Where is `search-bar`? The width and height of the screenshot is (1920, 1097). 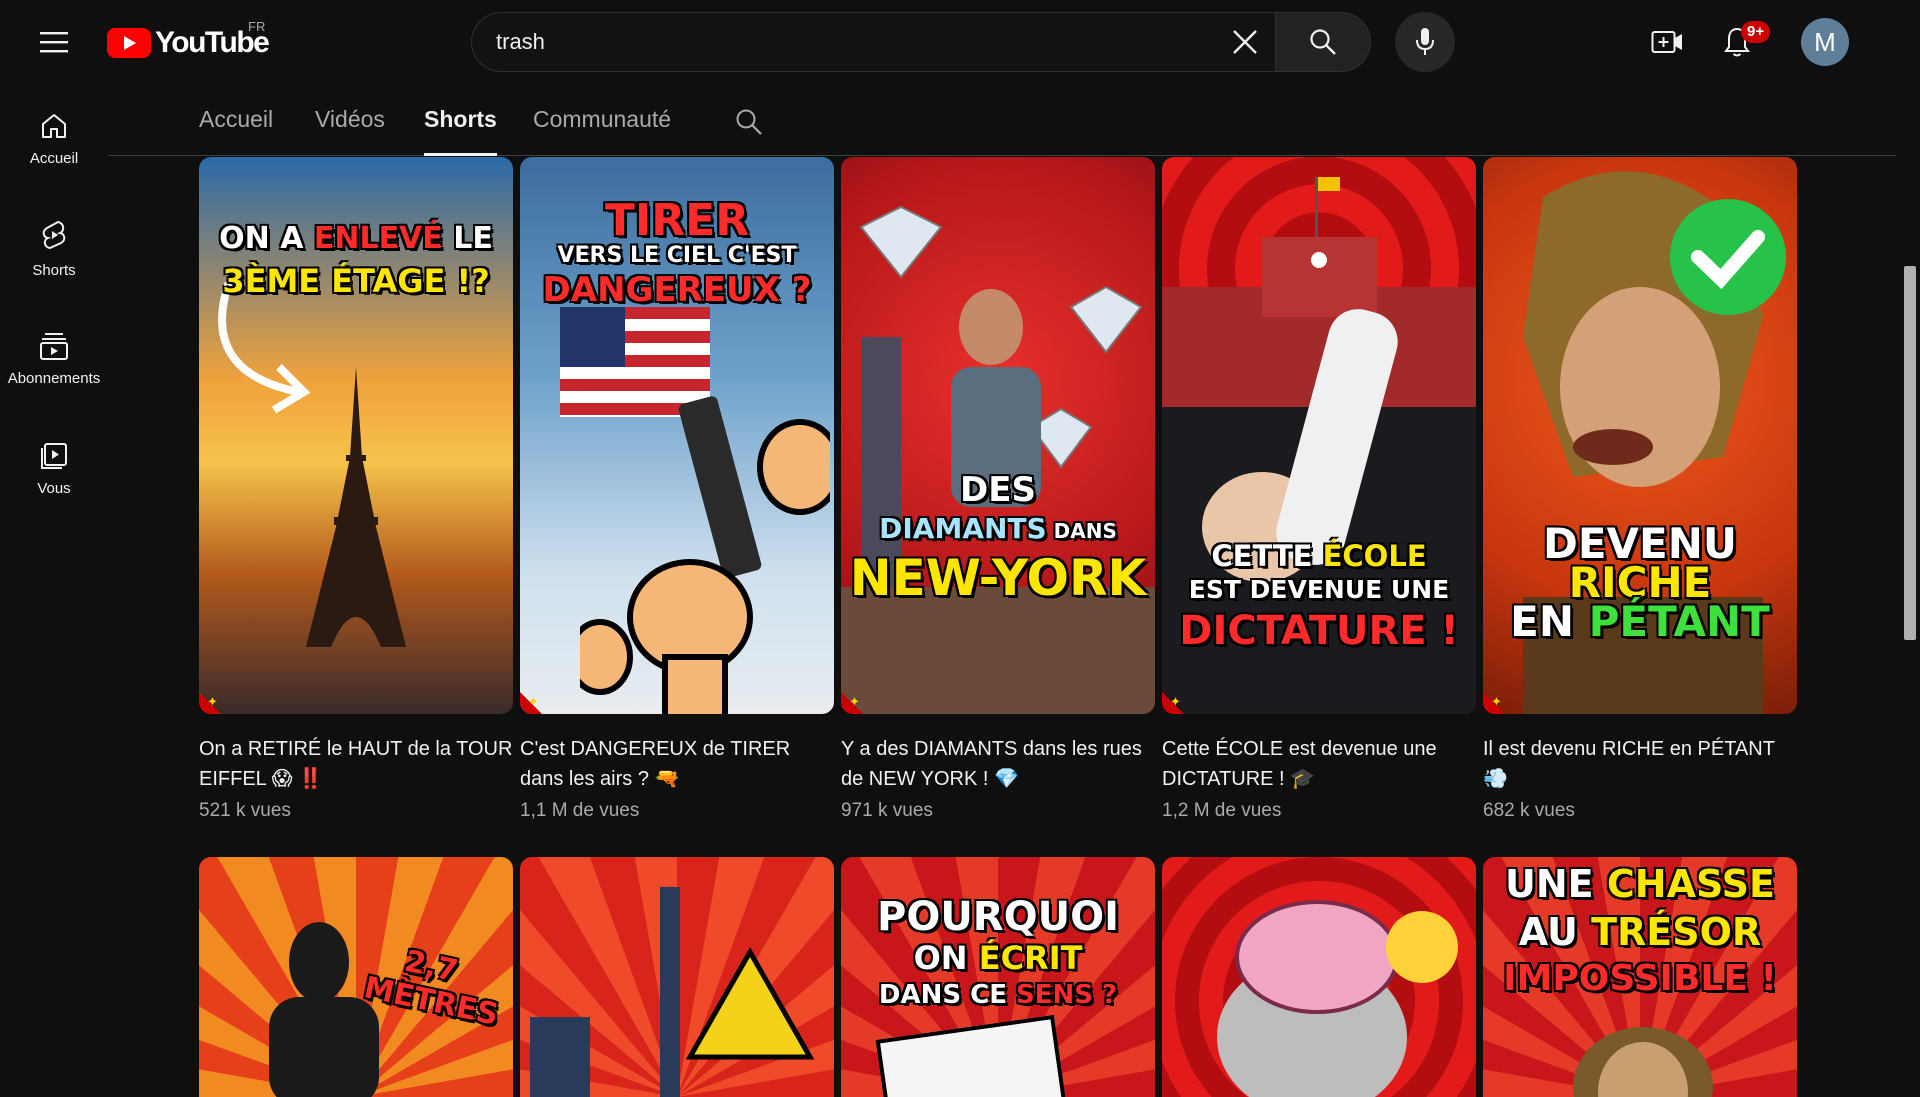 search-bar is located at coordinates (921, 42).